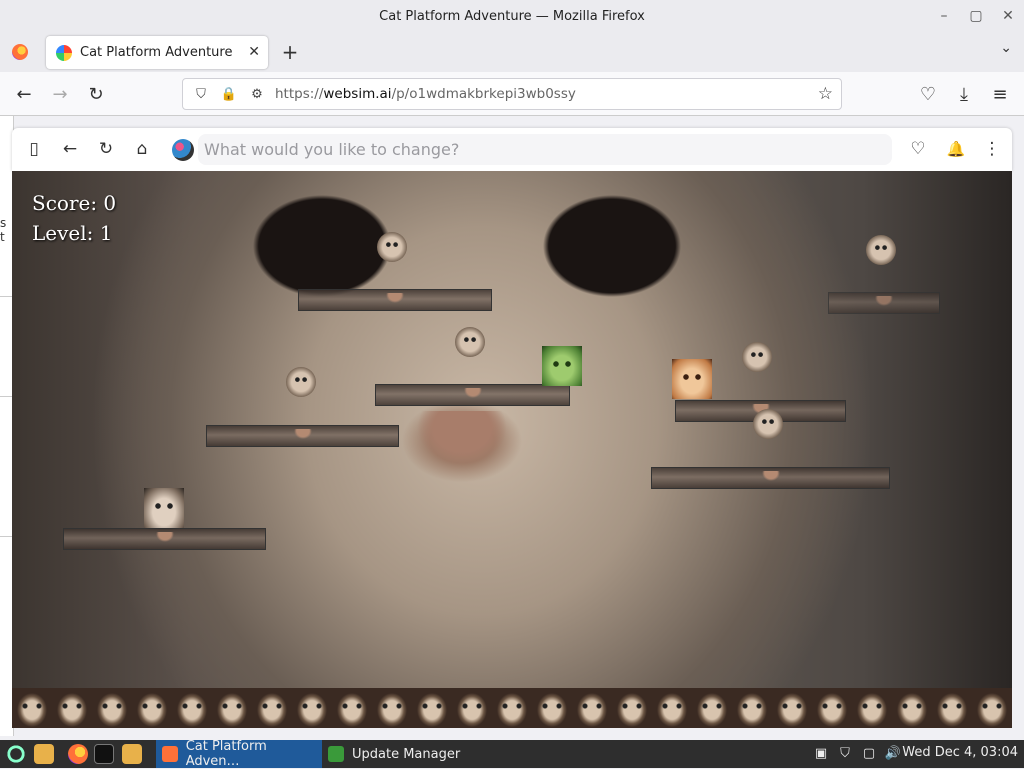 This screenshot has width=1024, height=769. What do you see at coordinates (357, 94) in the screenshot?
I see `url-host: websim.ai` at bounding box center [357, 94].